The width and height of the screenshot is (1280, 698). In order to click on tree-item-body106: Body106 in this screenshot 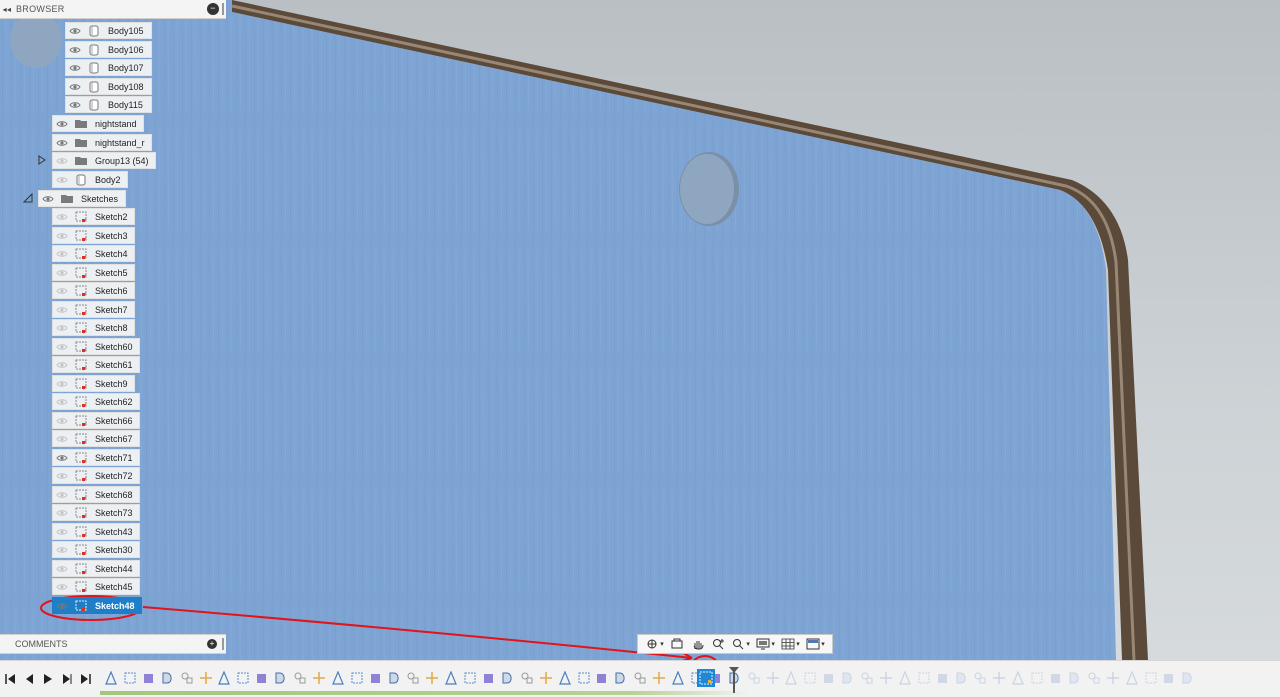, I will do `click(108, 49)`.